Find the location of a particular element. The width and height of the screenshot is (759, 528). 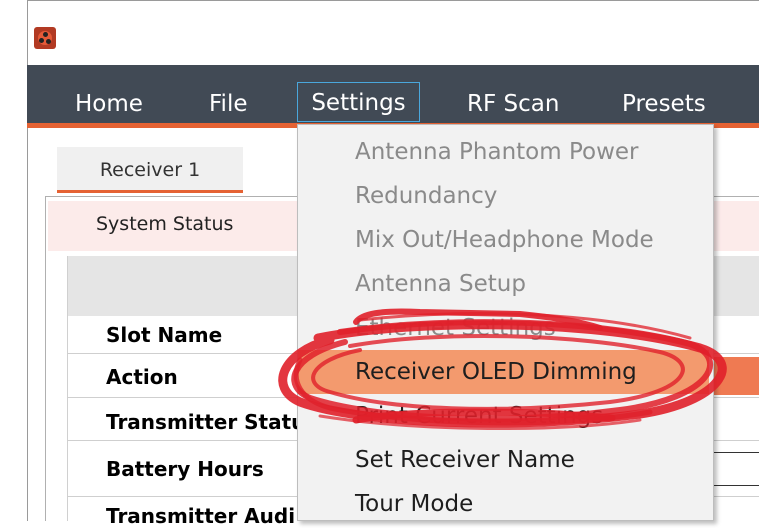

menu-item-receiver-oled-dimming: Receiver OLED Dimming is located at coordinates (496, 372).